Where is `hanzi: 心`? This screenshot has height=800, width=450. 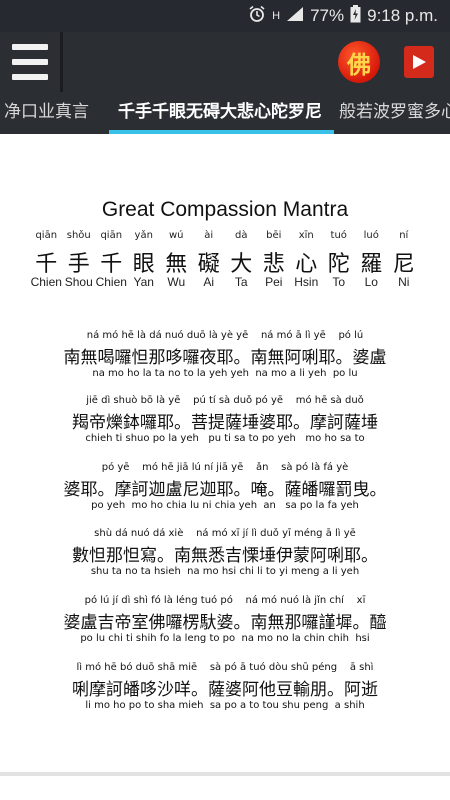 hanzi: 心 is located at coordinates (306, 264).